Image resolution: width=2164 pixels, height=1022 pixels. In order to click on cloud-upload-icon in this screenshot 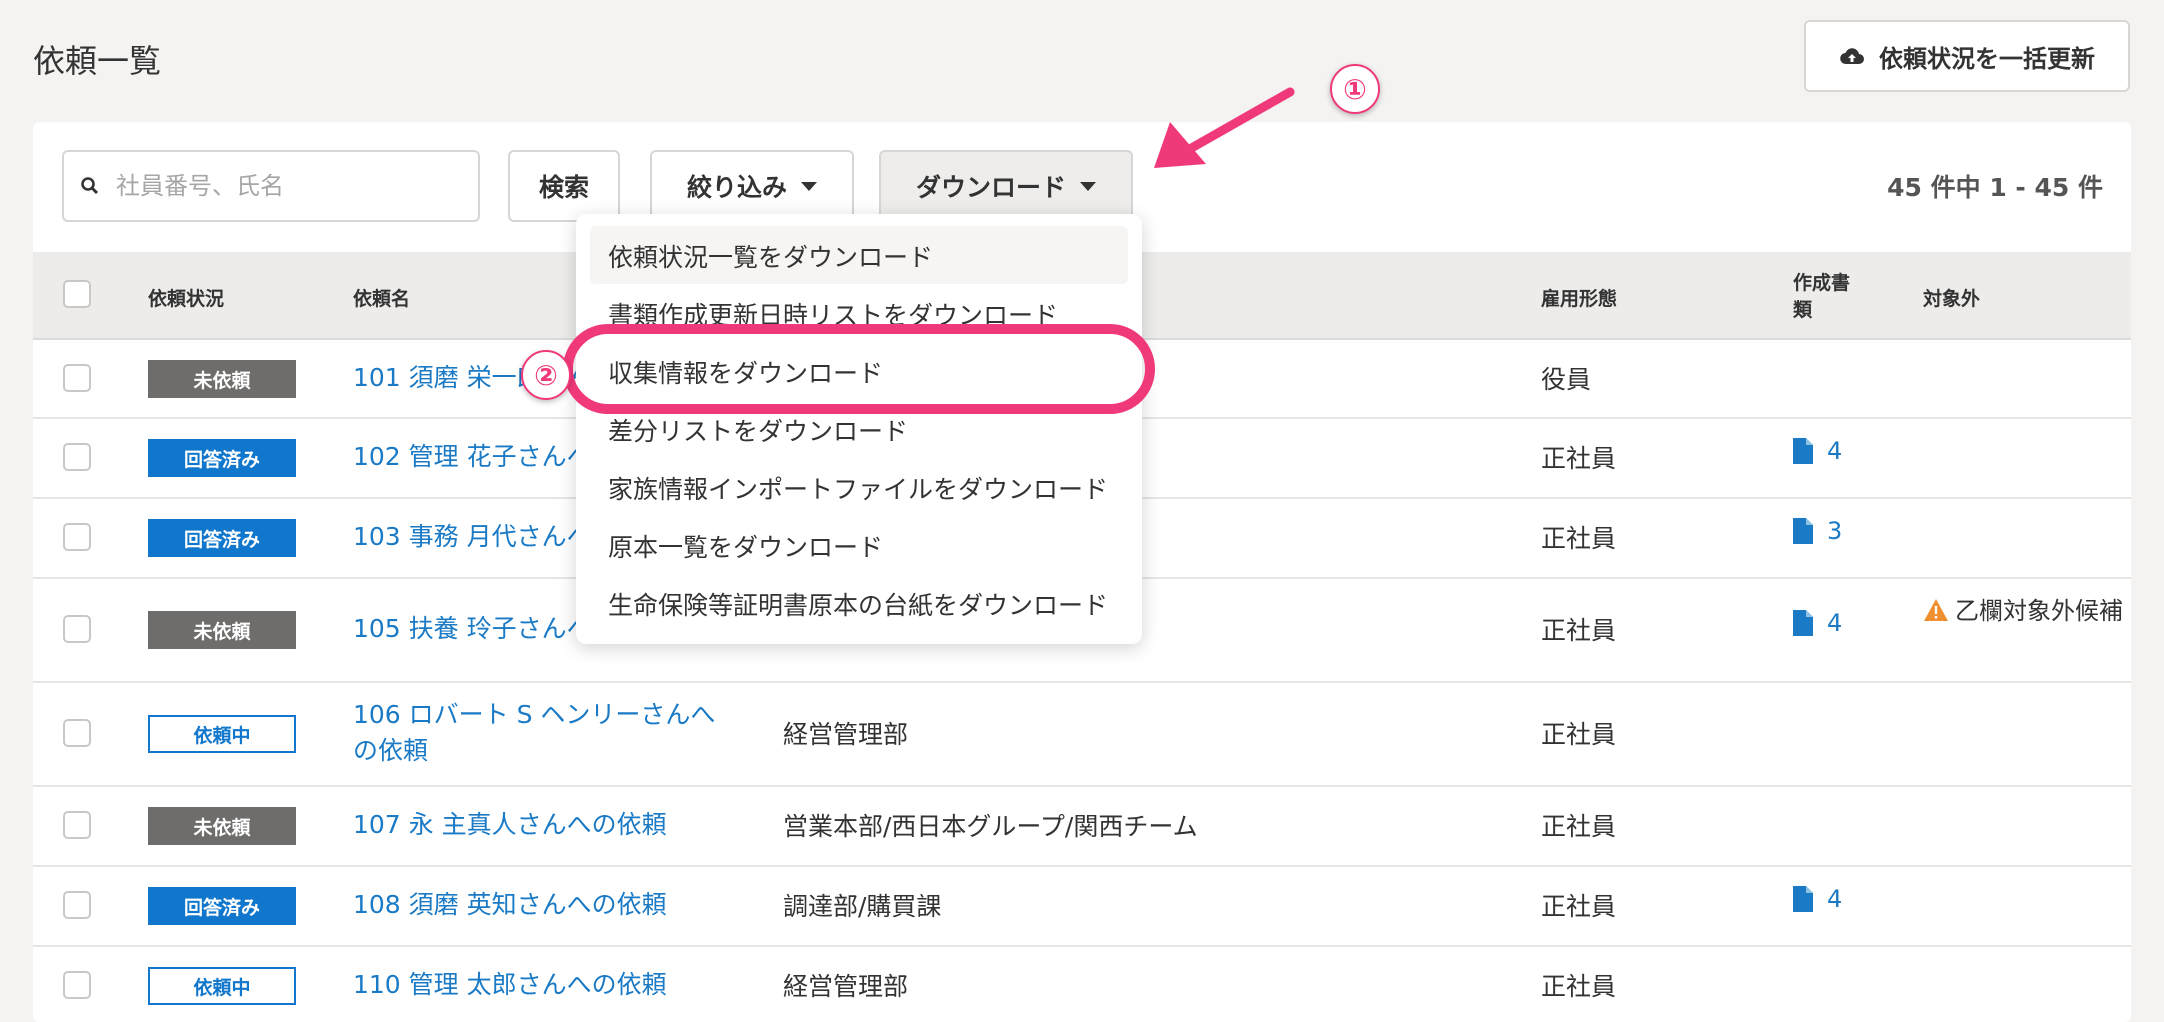, I will do `click(1852, 56)`.